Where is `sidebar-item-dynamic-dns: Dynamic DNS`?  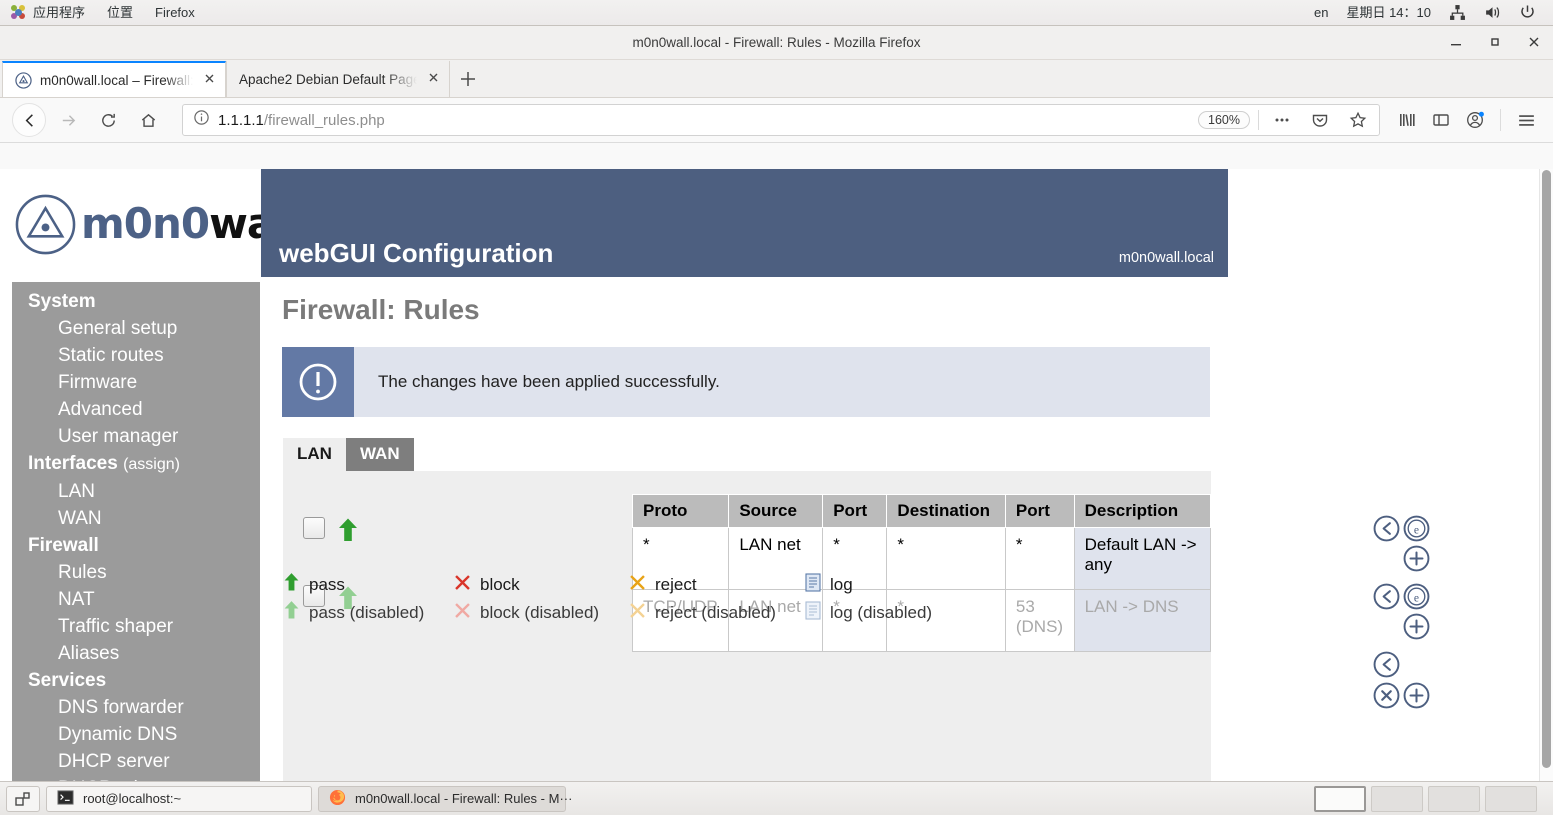
sidebar-item-dynamic-dns: Dynamic DNS is located at coordinates (136, 734).